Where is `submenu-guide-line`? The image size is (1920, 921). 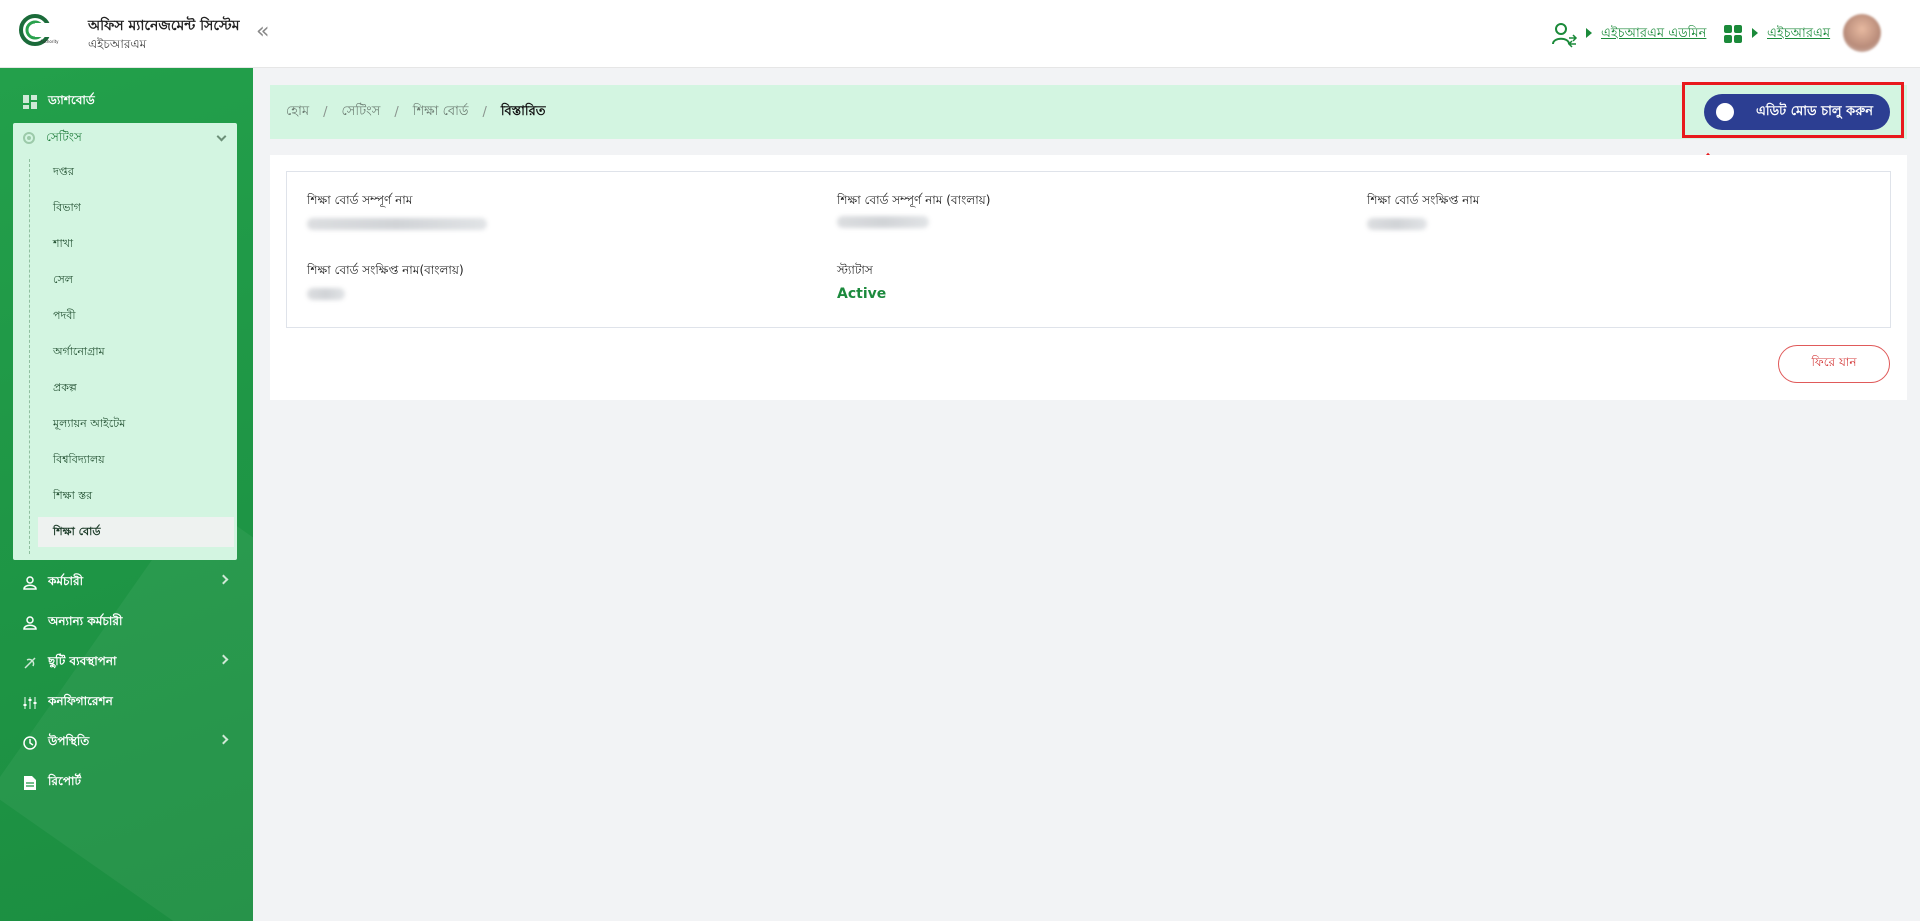 submenu-guide-line is located at coordinates (29, 356).